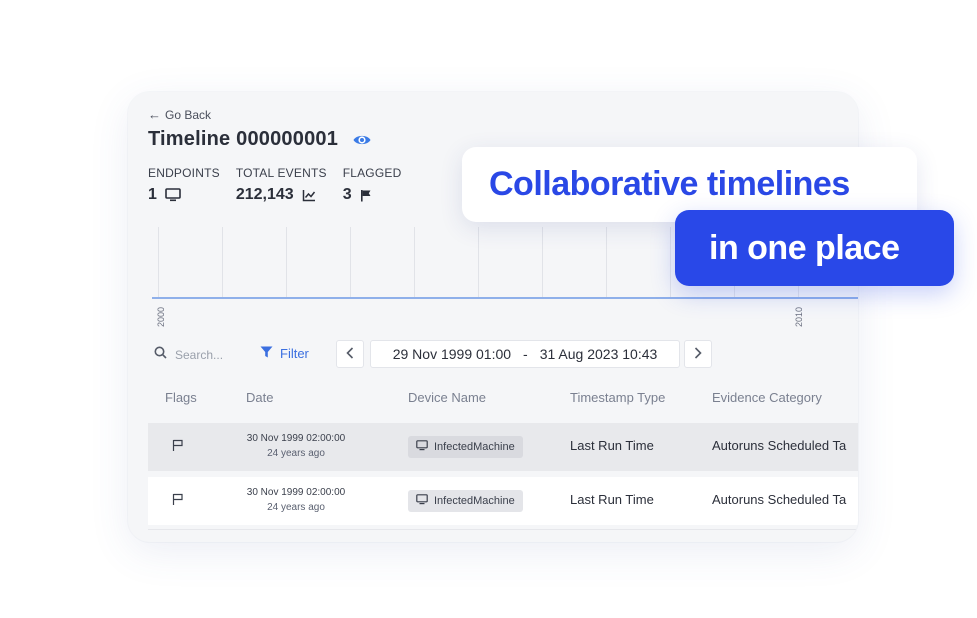  What do you see at coordinates (366, 195) in the screenshot?
I see `flag-icon` at bounding box center [366, 195].